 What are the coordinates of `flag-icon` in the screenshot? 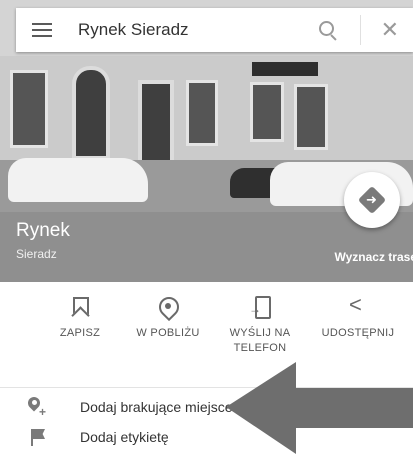 It's located at (38, 437).